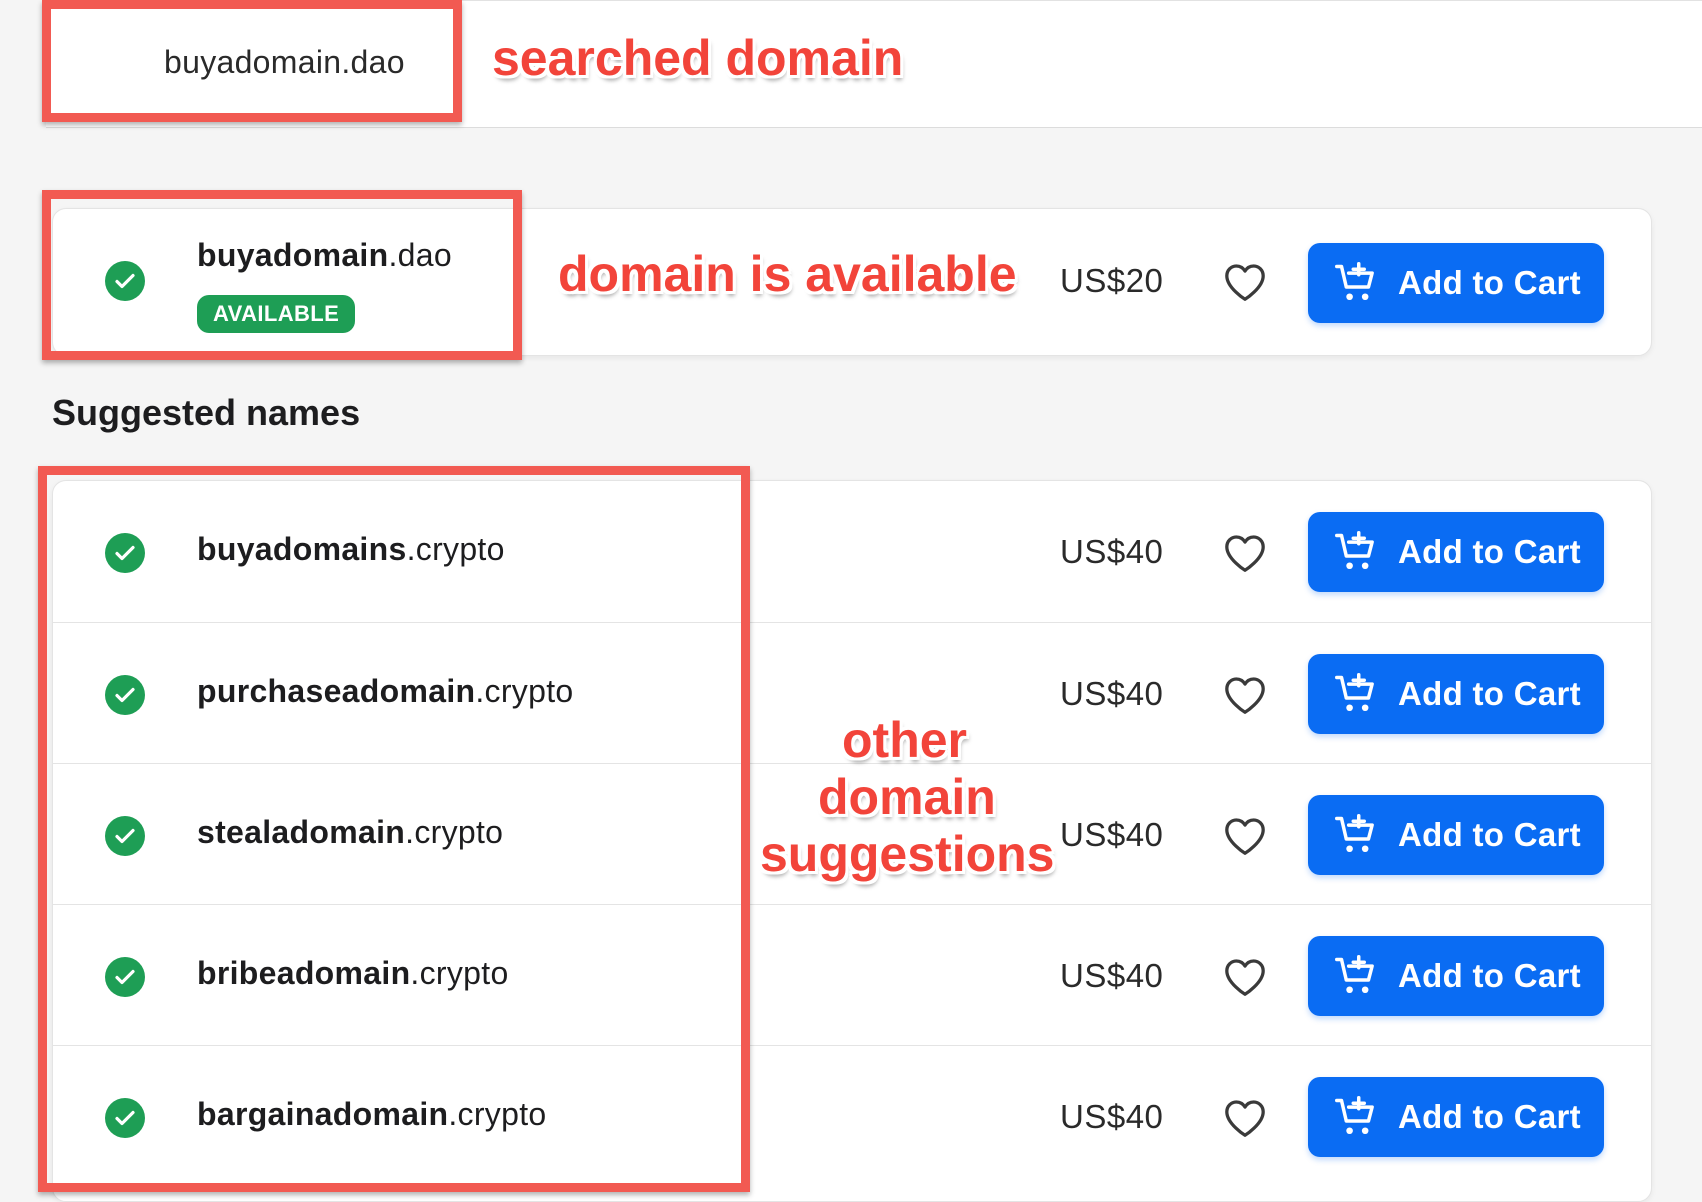 This screenshot has width=1702, height=1202. What do you see at coordinates (206, 412) in the screenshot?
I see `section-title: Suggested names` at bounding box center [206, 412].